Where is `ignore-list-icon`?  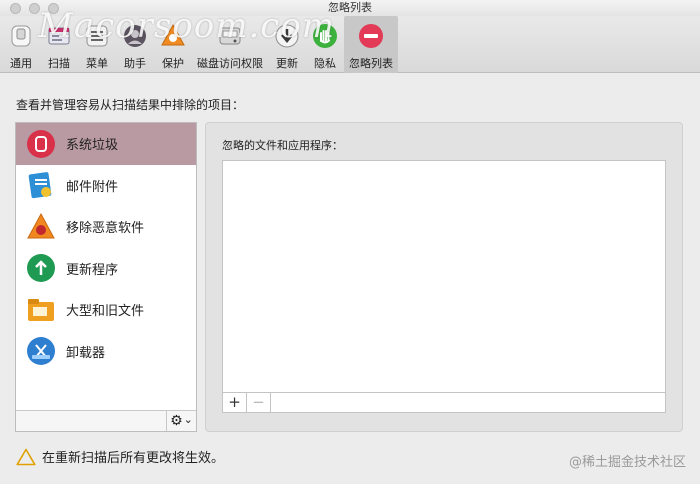 ignore-list-icon is located at coordinates (371, 36).